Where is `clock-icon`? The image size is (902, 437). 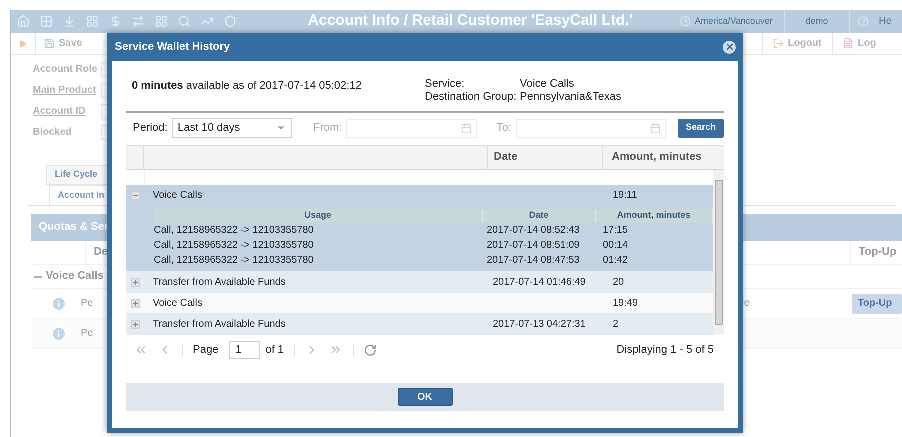 clock-icon is located at coordinates (685, 21).